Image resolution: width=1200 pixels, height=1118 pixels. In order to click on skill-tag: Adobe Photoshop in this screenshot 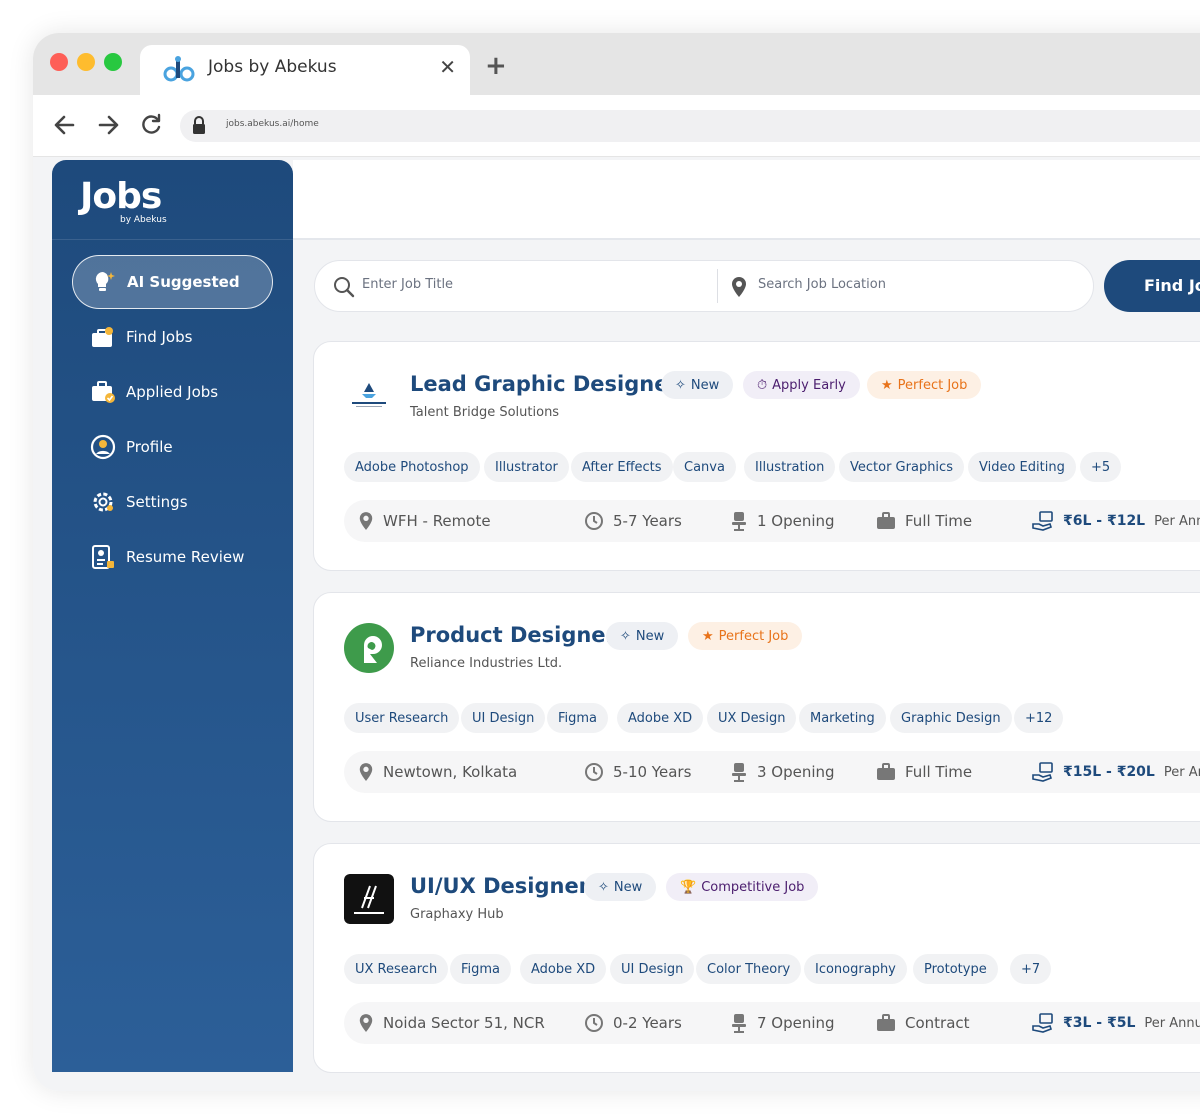, I will do `click(412, 467)`.